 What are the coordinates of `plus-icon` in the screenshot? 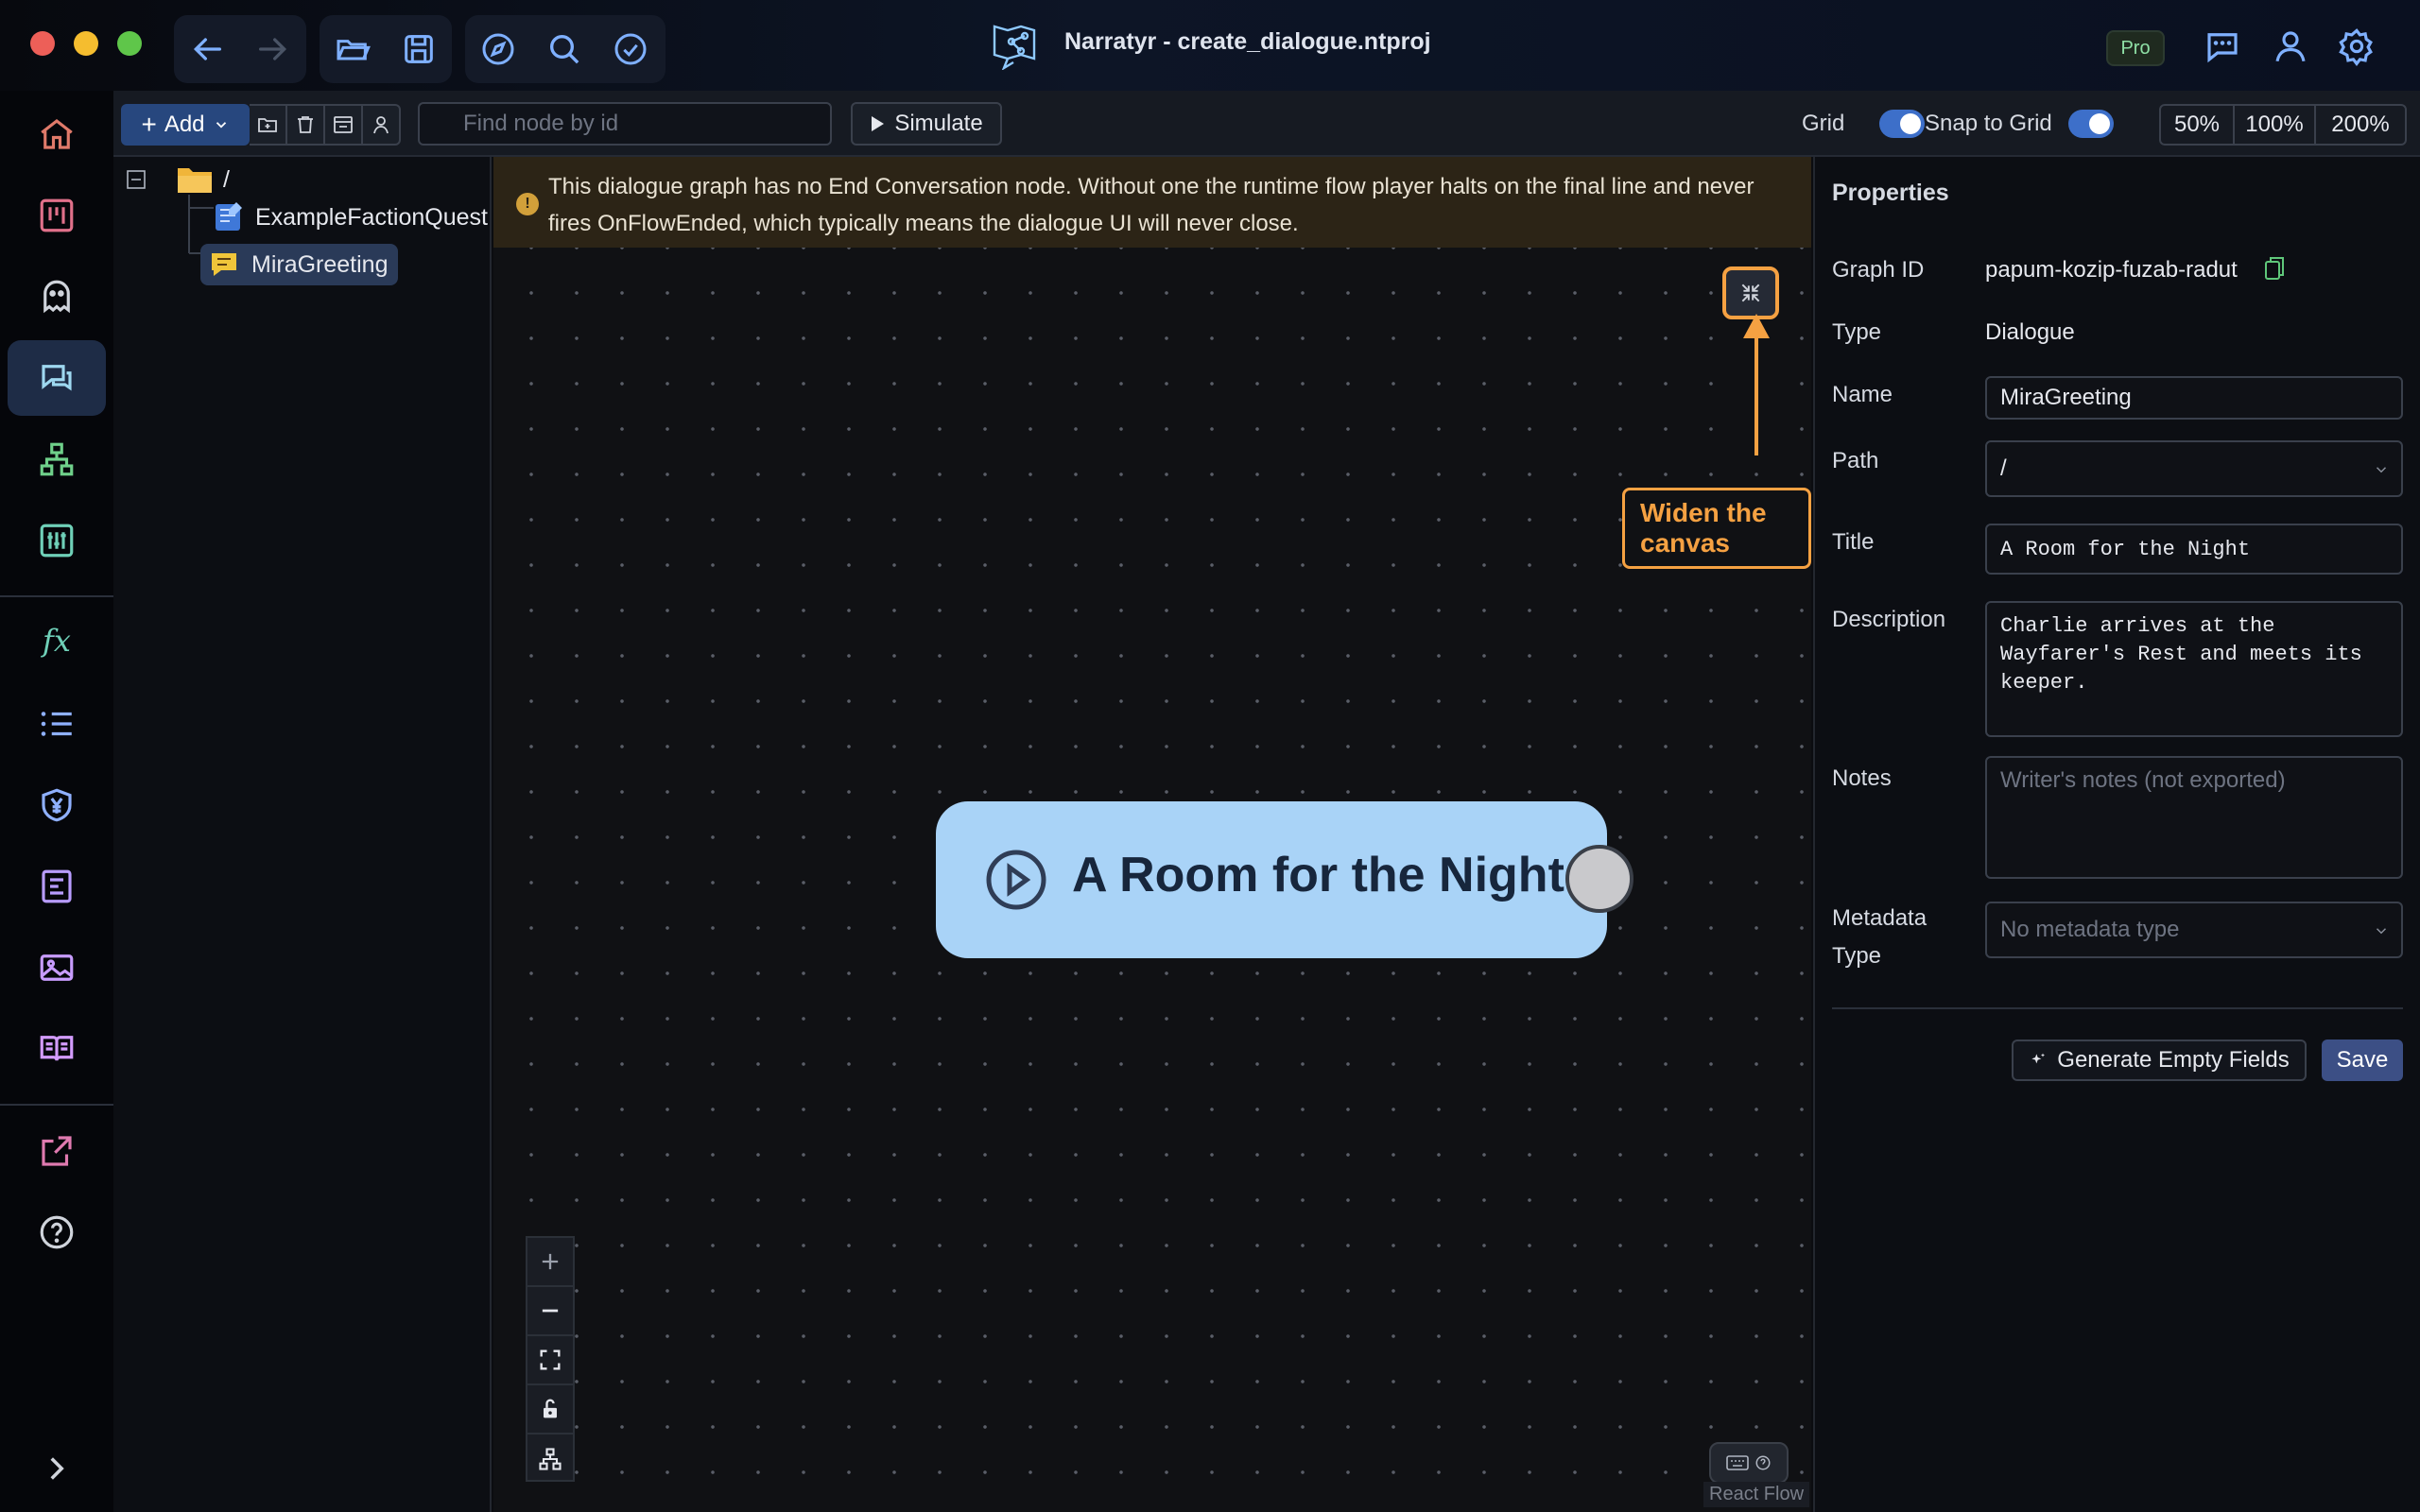 It's located at (550, 1261).